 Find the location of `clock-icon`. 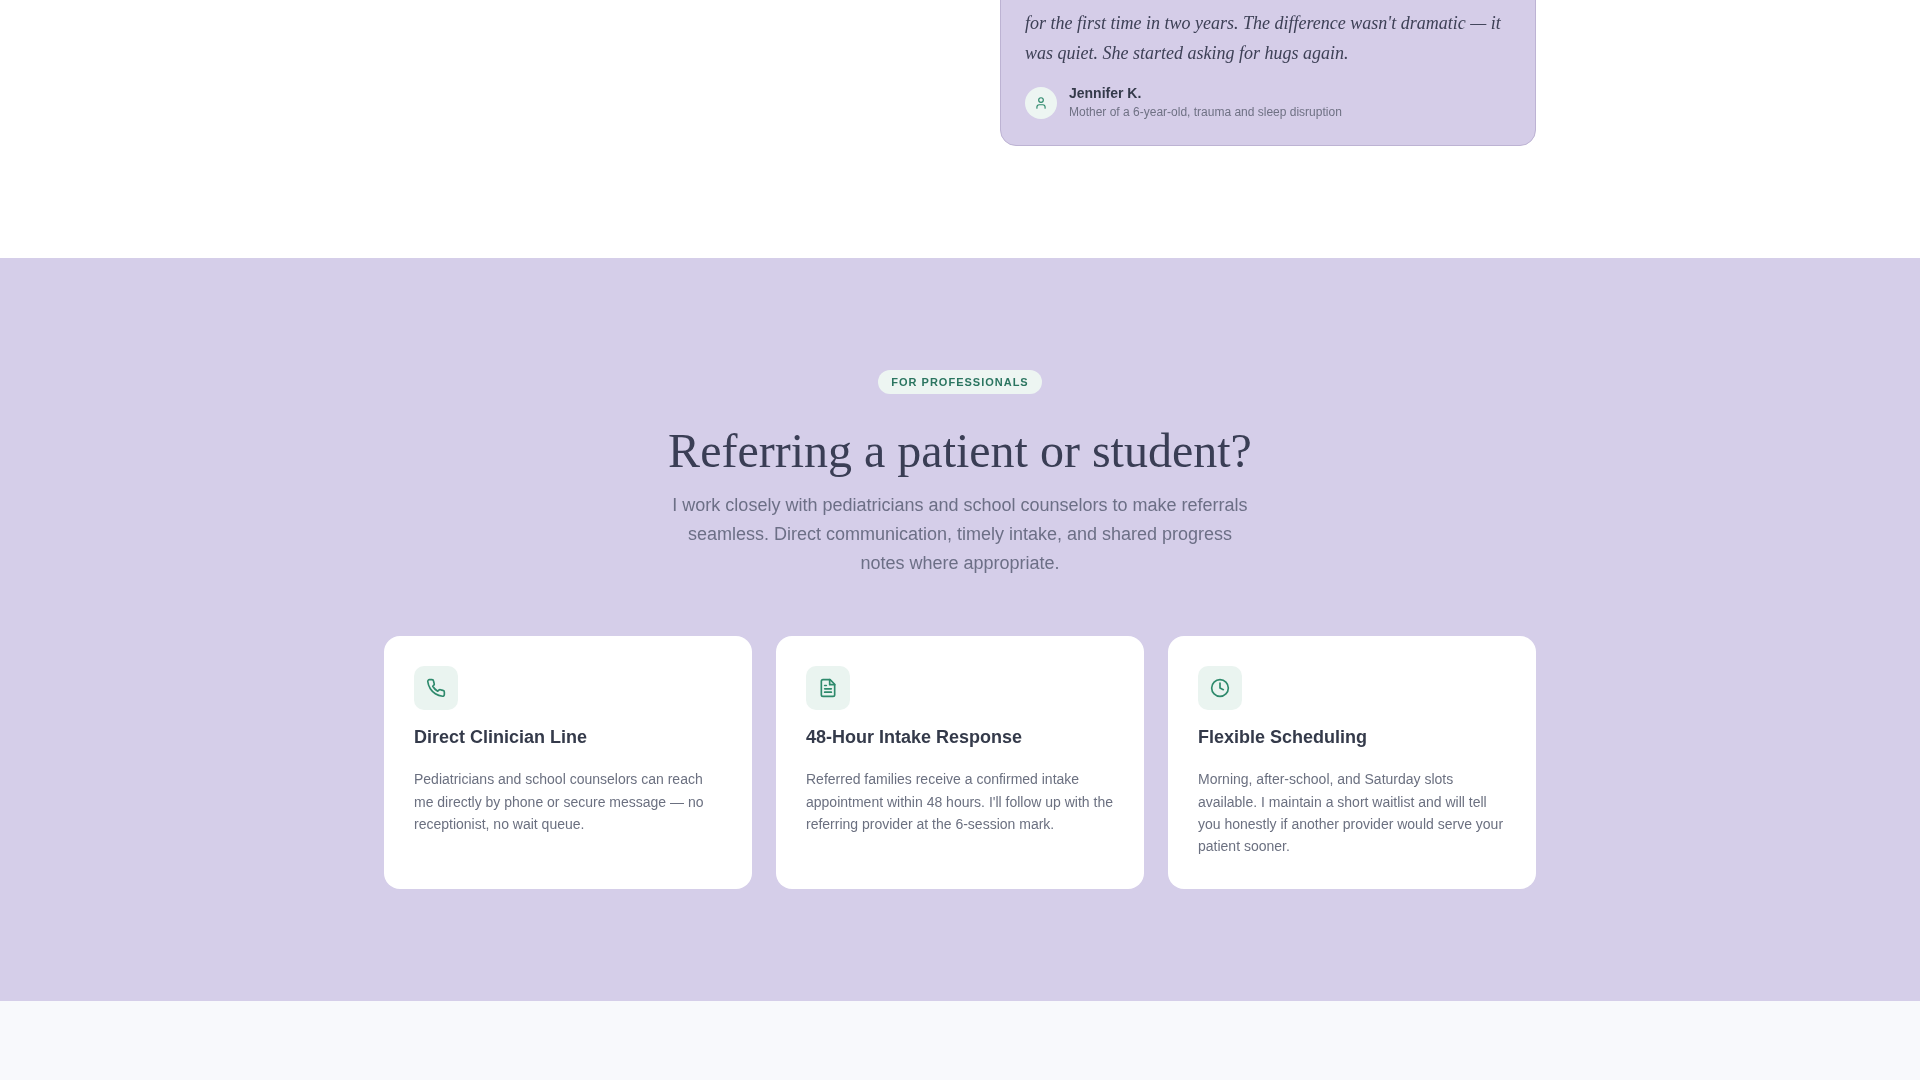

clock-icon is located at coordinates (1220, 687).